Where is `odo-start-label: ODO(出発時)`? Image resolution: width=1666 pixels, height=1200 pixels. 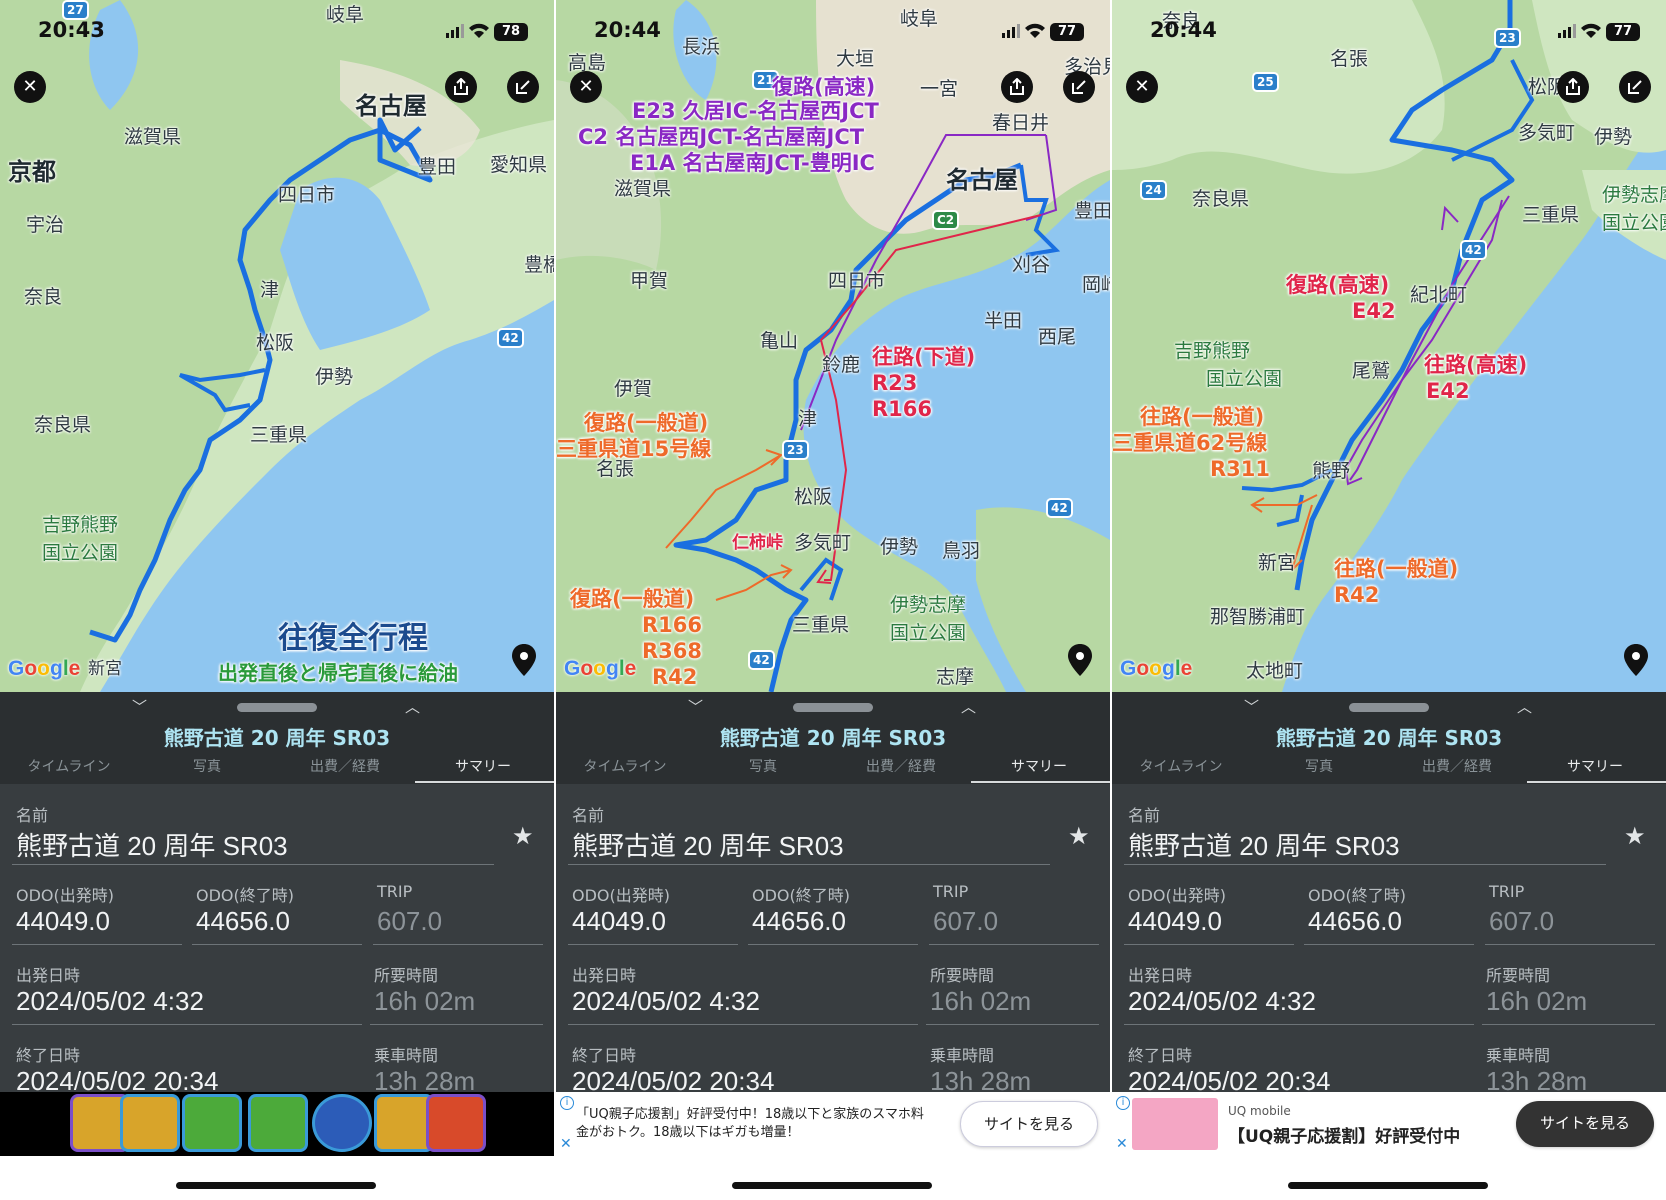 odo-start-label: ODO(出発時) is located at coordinates (621, 895).